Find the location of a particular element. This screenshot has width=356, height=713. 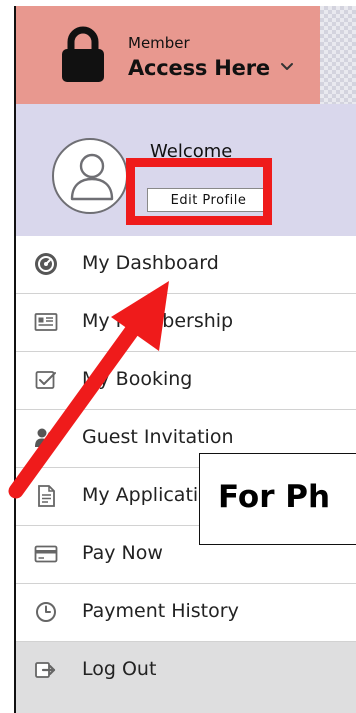

menu-item-my-membership: My Membership is located at coordinates (186, 323).